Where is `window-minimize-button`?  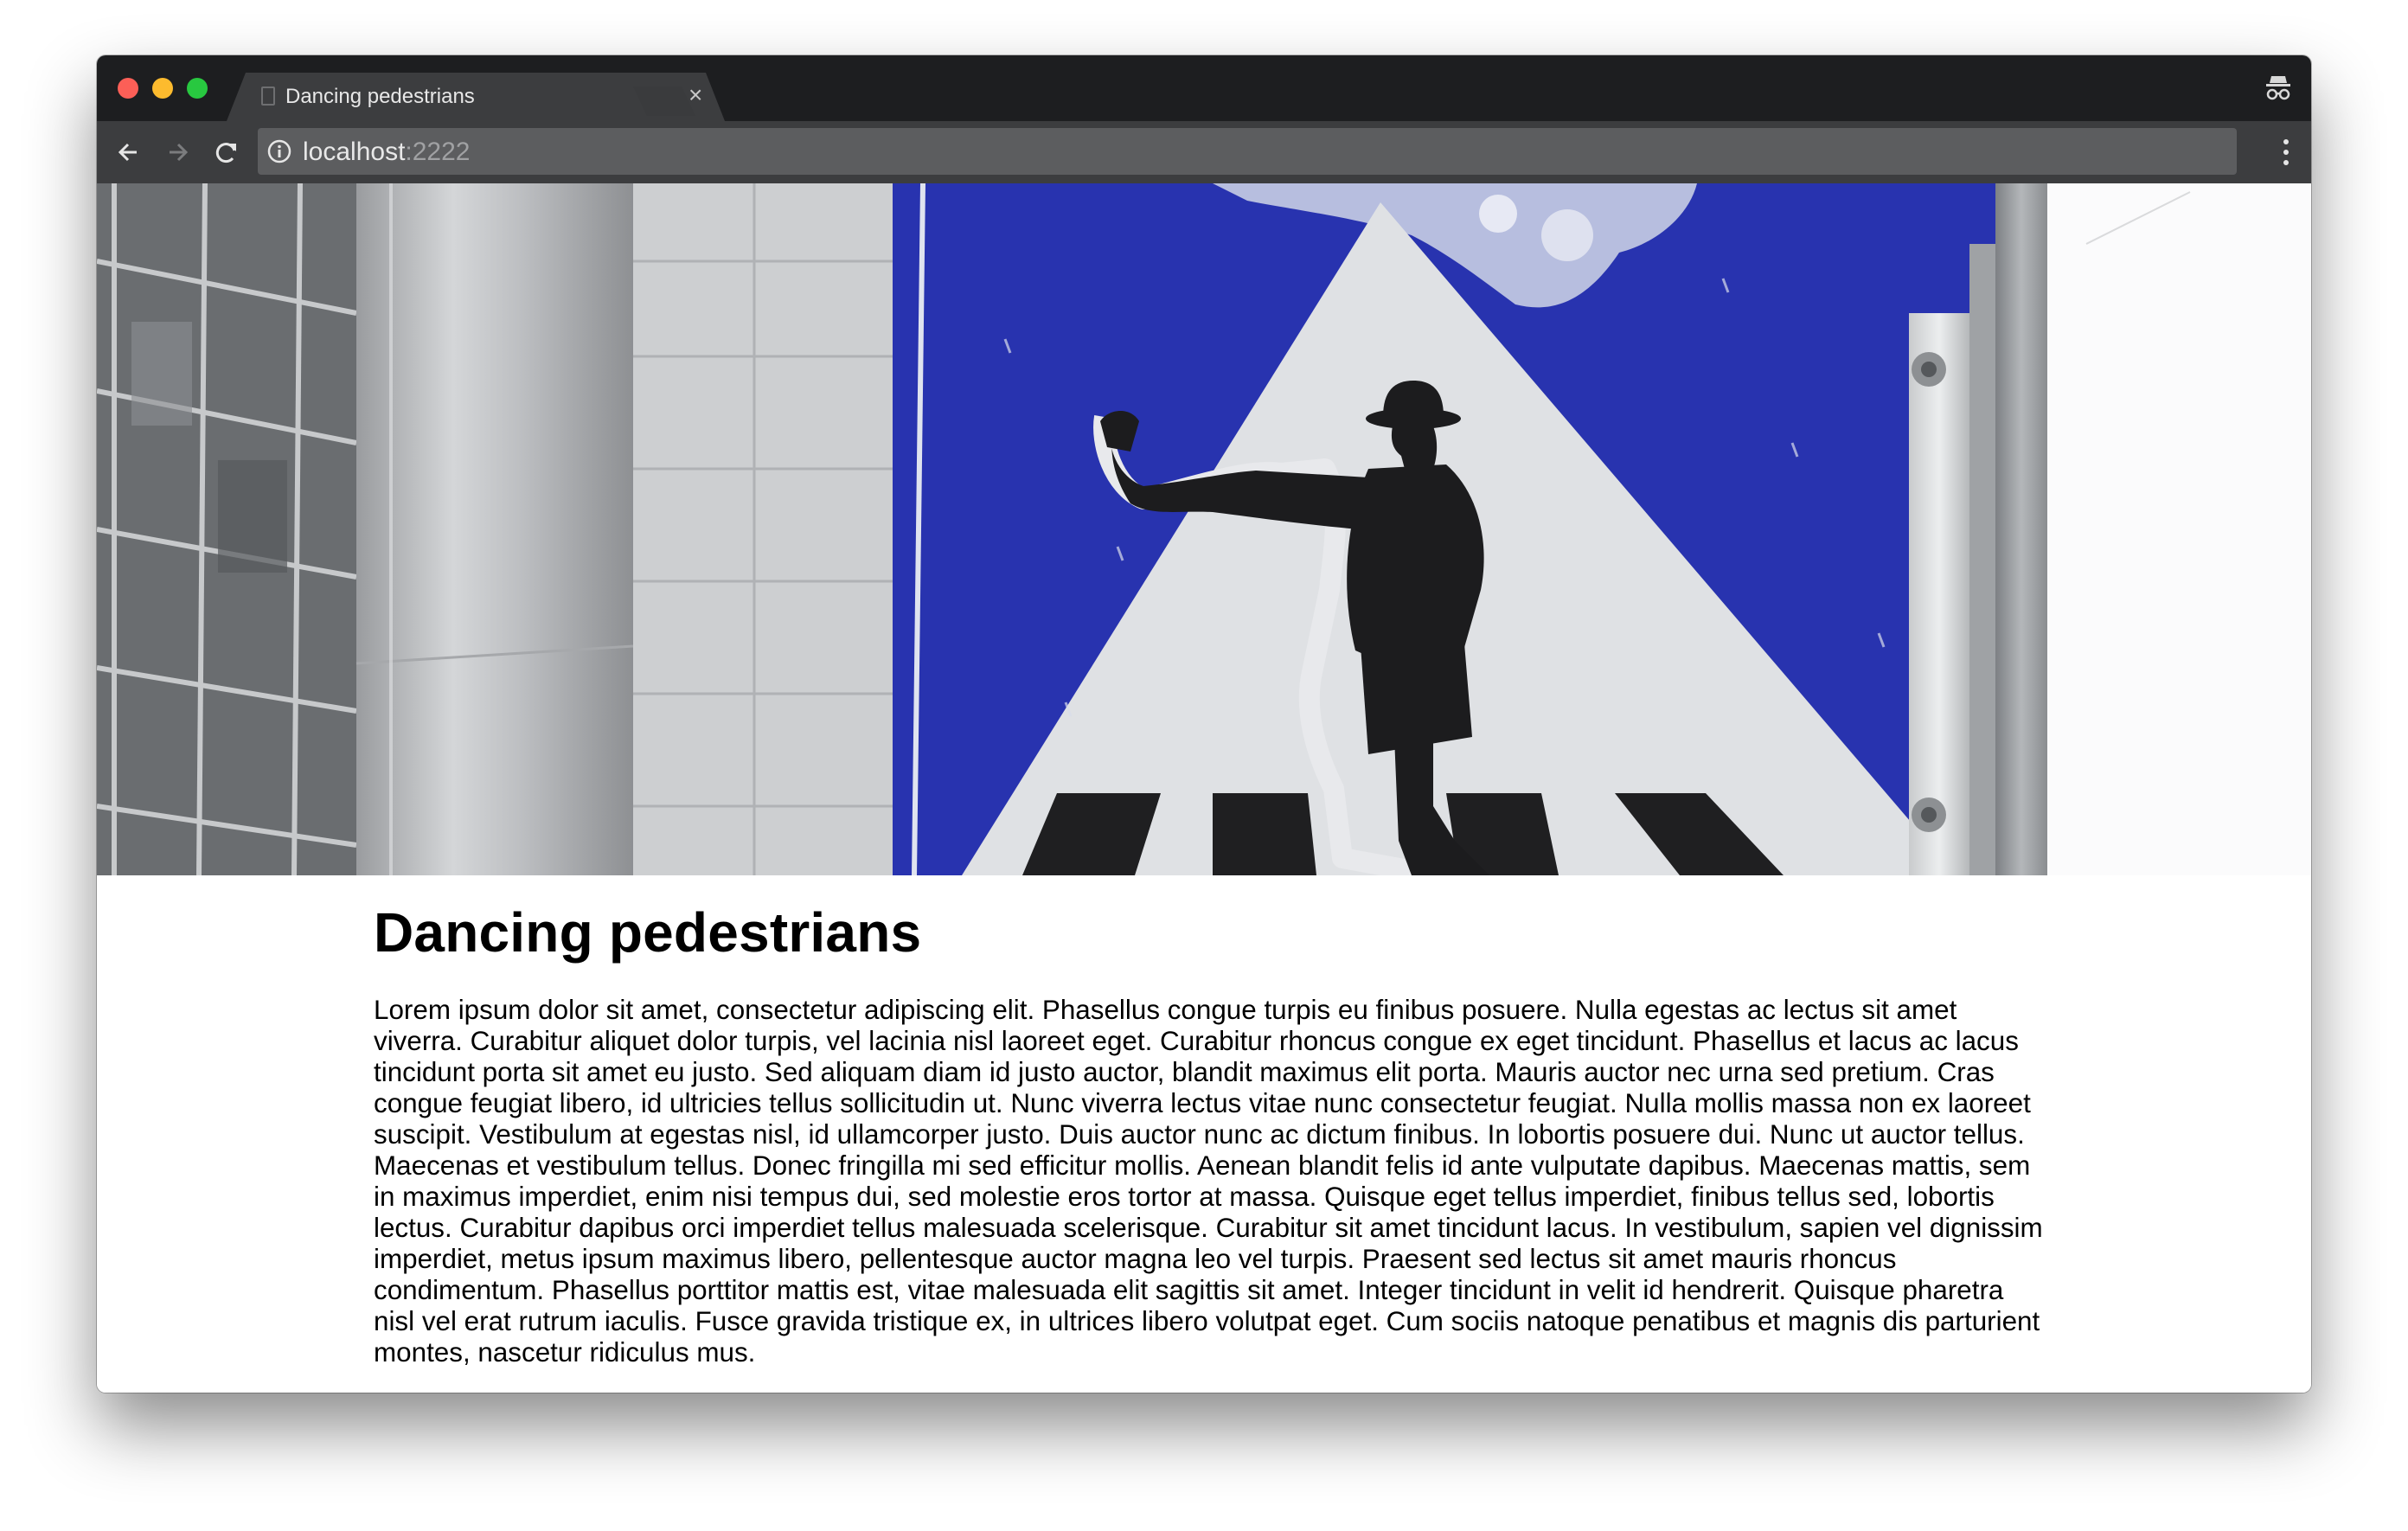
window-minimize-button is located at coordinates (162, 88).